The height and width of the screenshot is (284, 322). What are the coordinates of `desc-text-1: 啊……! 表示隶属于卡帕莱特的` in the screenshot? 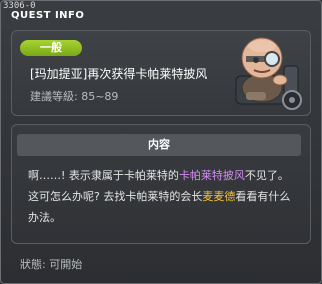 It's located at (103, 175).